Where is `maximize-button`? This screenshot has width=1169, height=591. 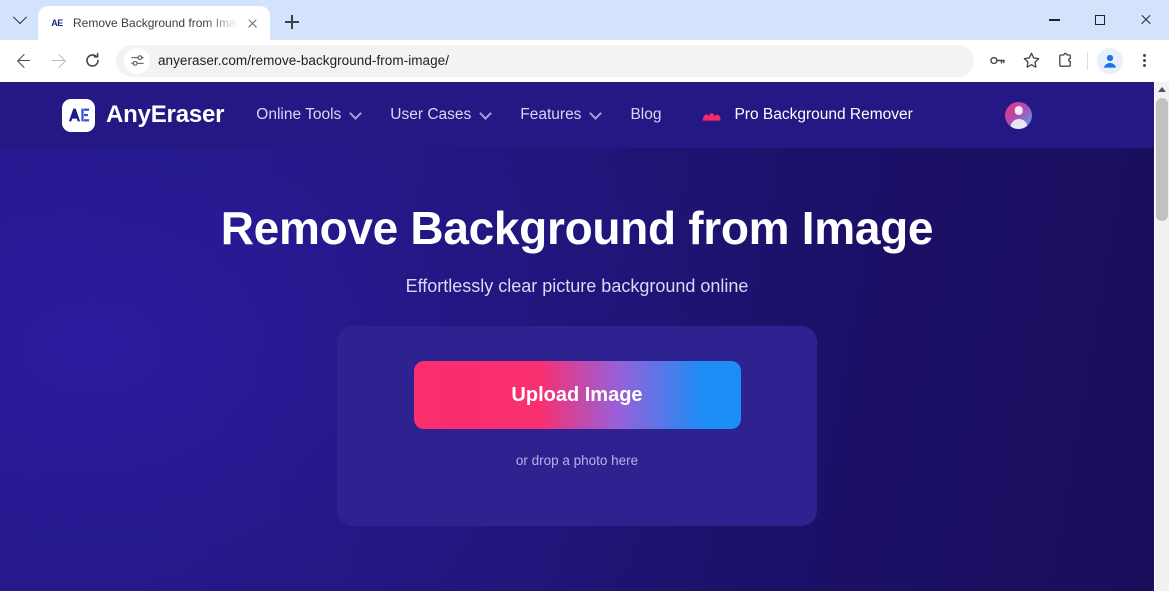
maximize-button is located at coordinates (1100, 20).